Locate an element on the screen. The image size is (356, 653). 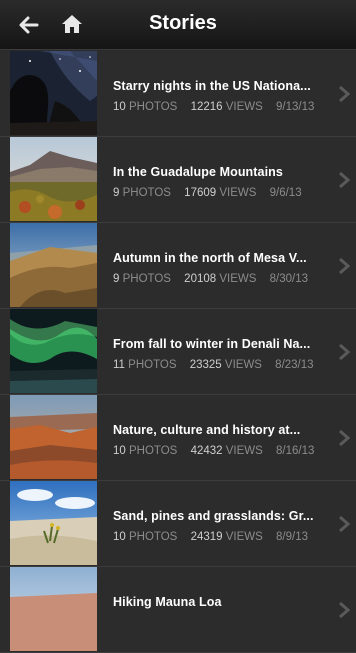
story-meta: 11 PHOTOS 23325 VIEWS 8/23/13 is located at coordinates (213, 365).